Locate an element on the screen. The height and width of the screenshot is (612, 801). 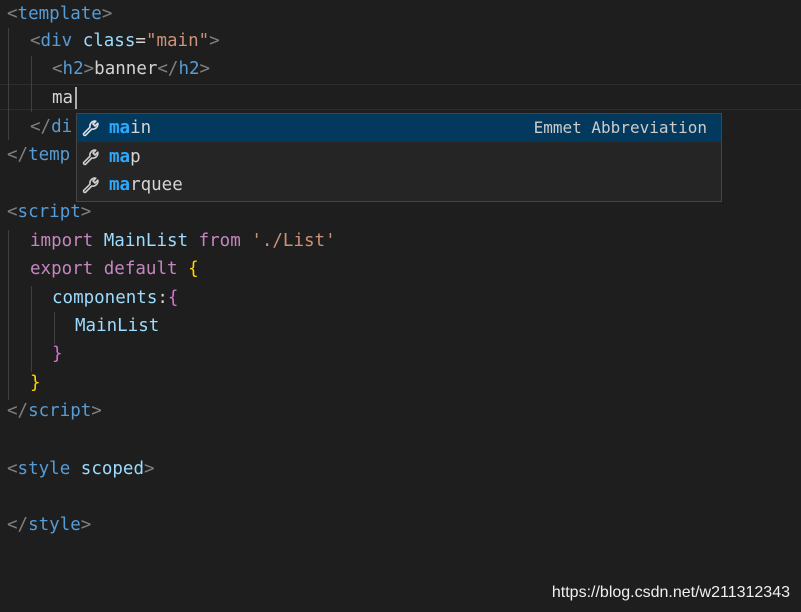
suggestion-item: marquee is located at coordinates (399, 185).